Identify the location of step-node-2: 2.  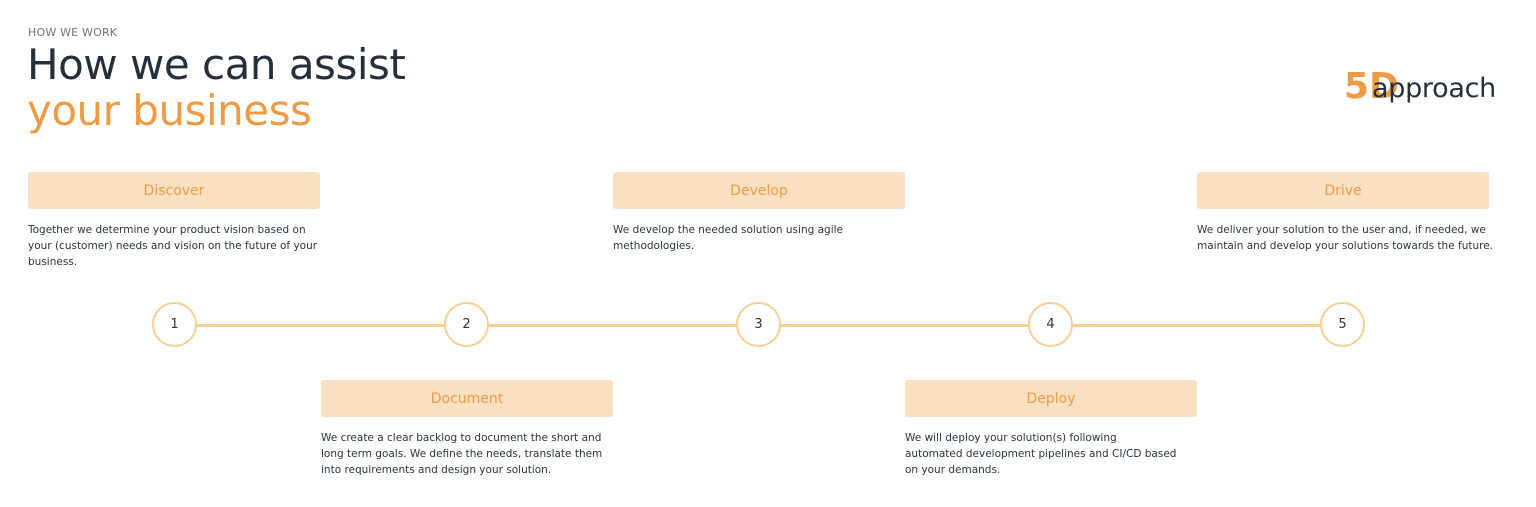
(466, 324).